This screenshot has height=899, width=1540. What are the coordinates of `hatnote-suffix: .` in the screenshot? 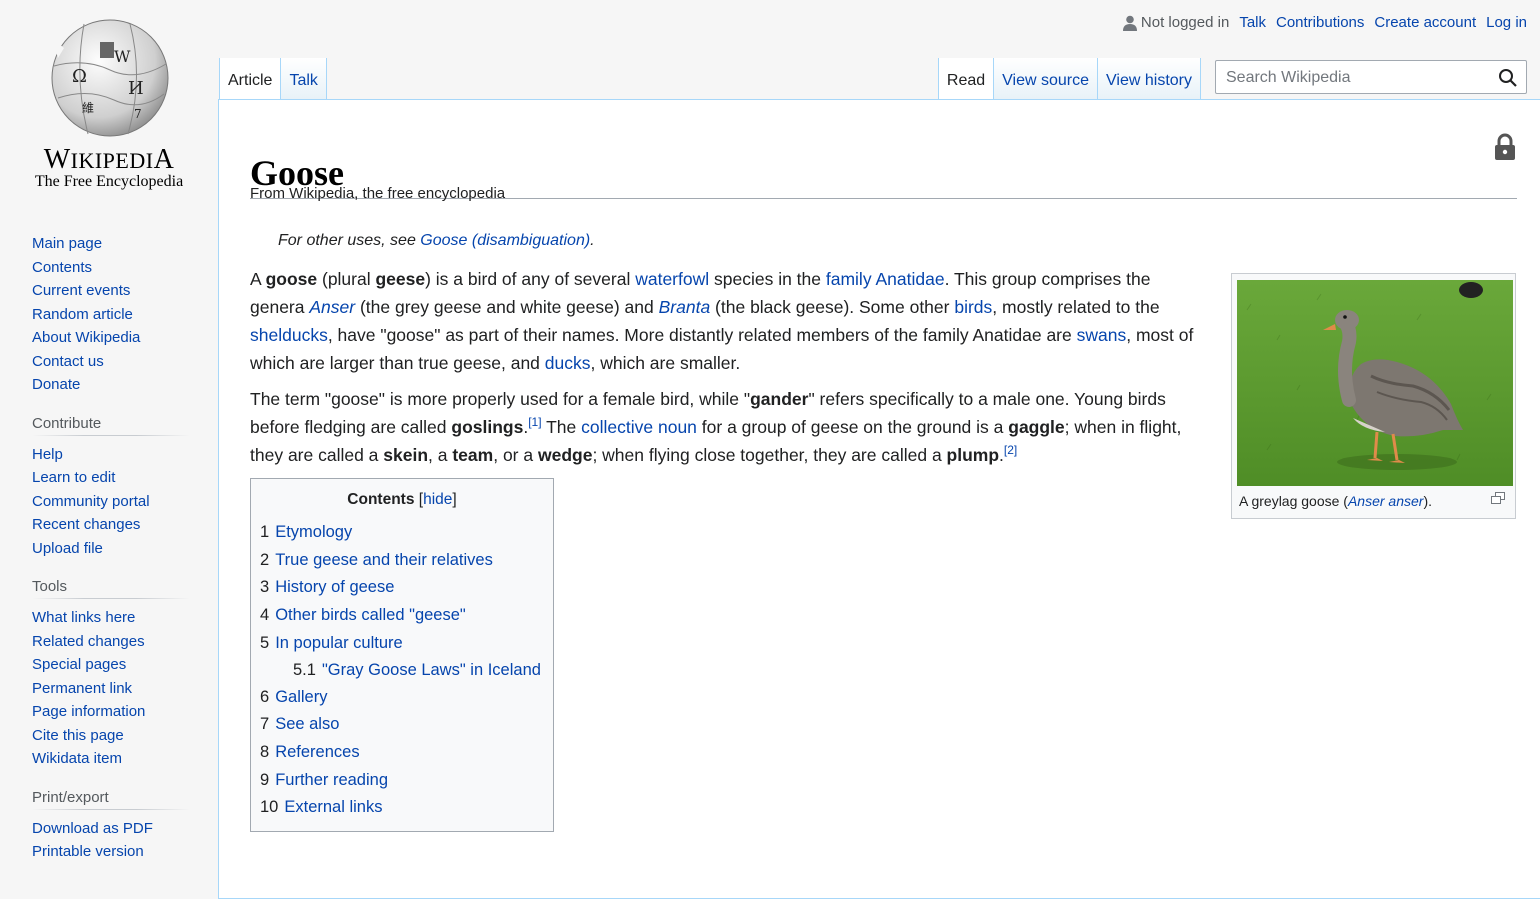 It's located at (592, 240).